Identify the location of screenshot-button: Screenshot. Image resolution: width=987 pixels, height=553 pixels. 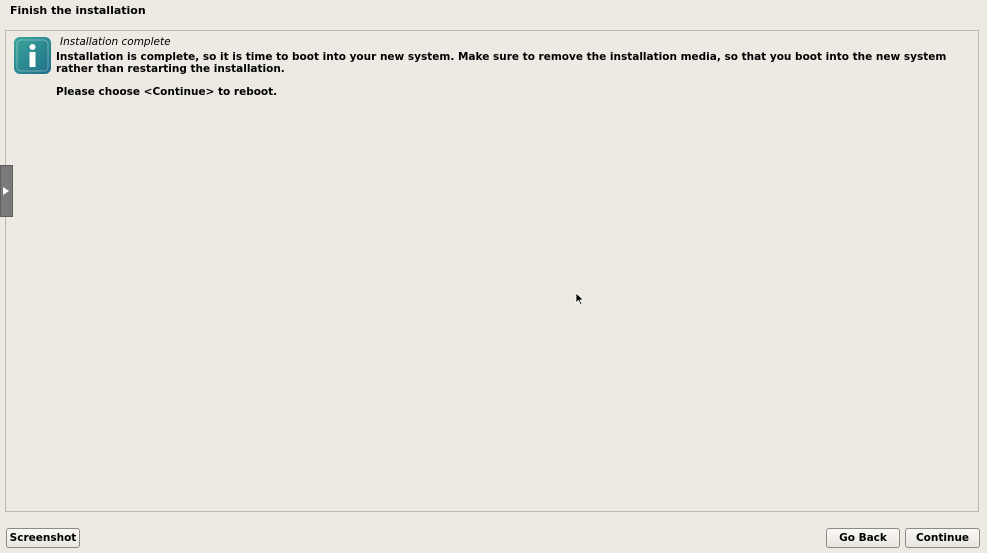
(43, 538).